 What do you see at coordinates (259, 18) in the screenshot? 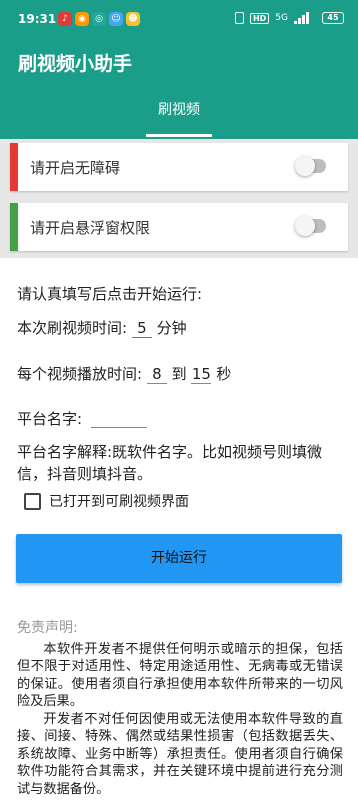
I see `hd-icon: HD` at bounding box center [259, 18].